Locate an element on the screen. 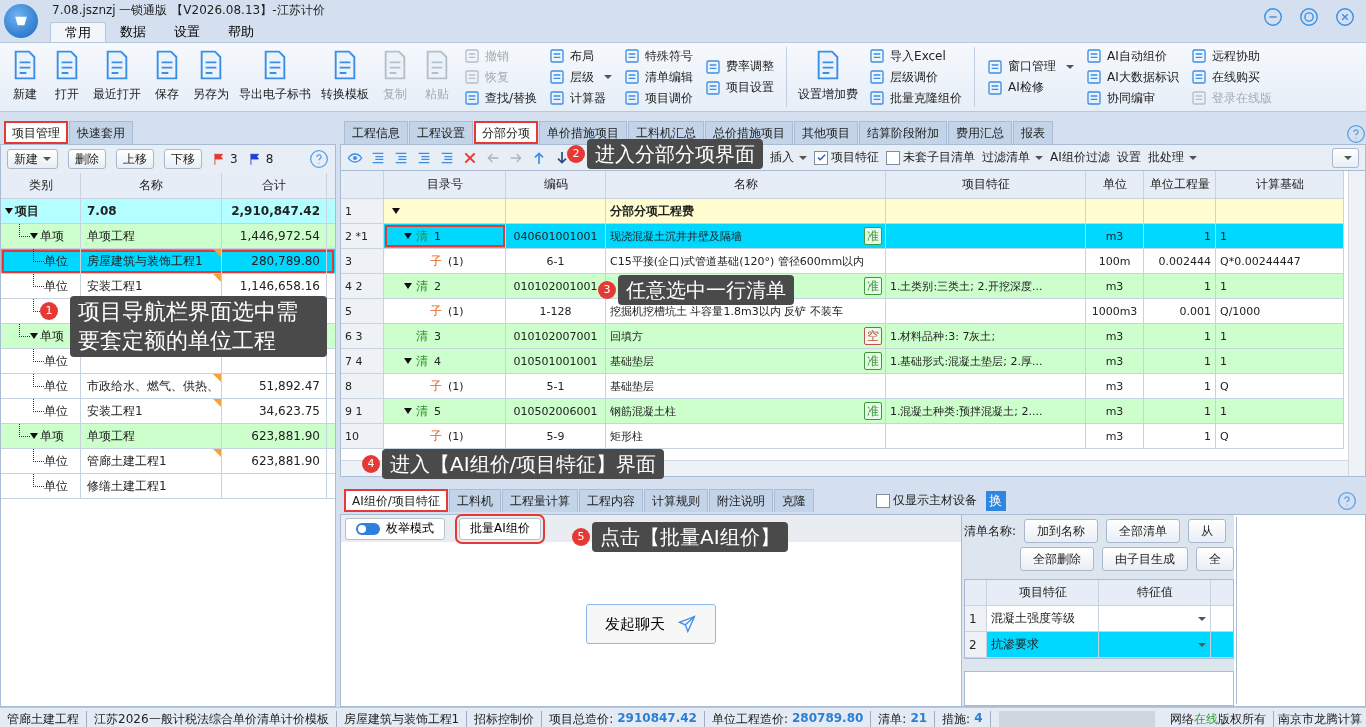 The width and height of the screenshot is (1366, 727). ribbon-button: 布局 is located at coordinates (581, 56).